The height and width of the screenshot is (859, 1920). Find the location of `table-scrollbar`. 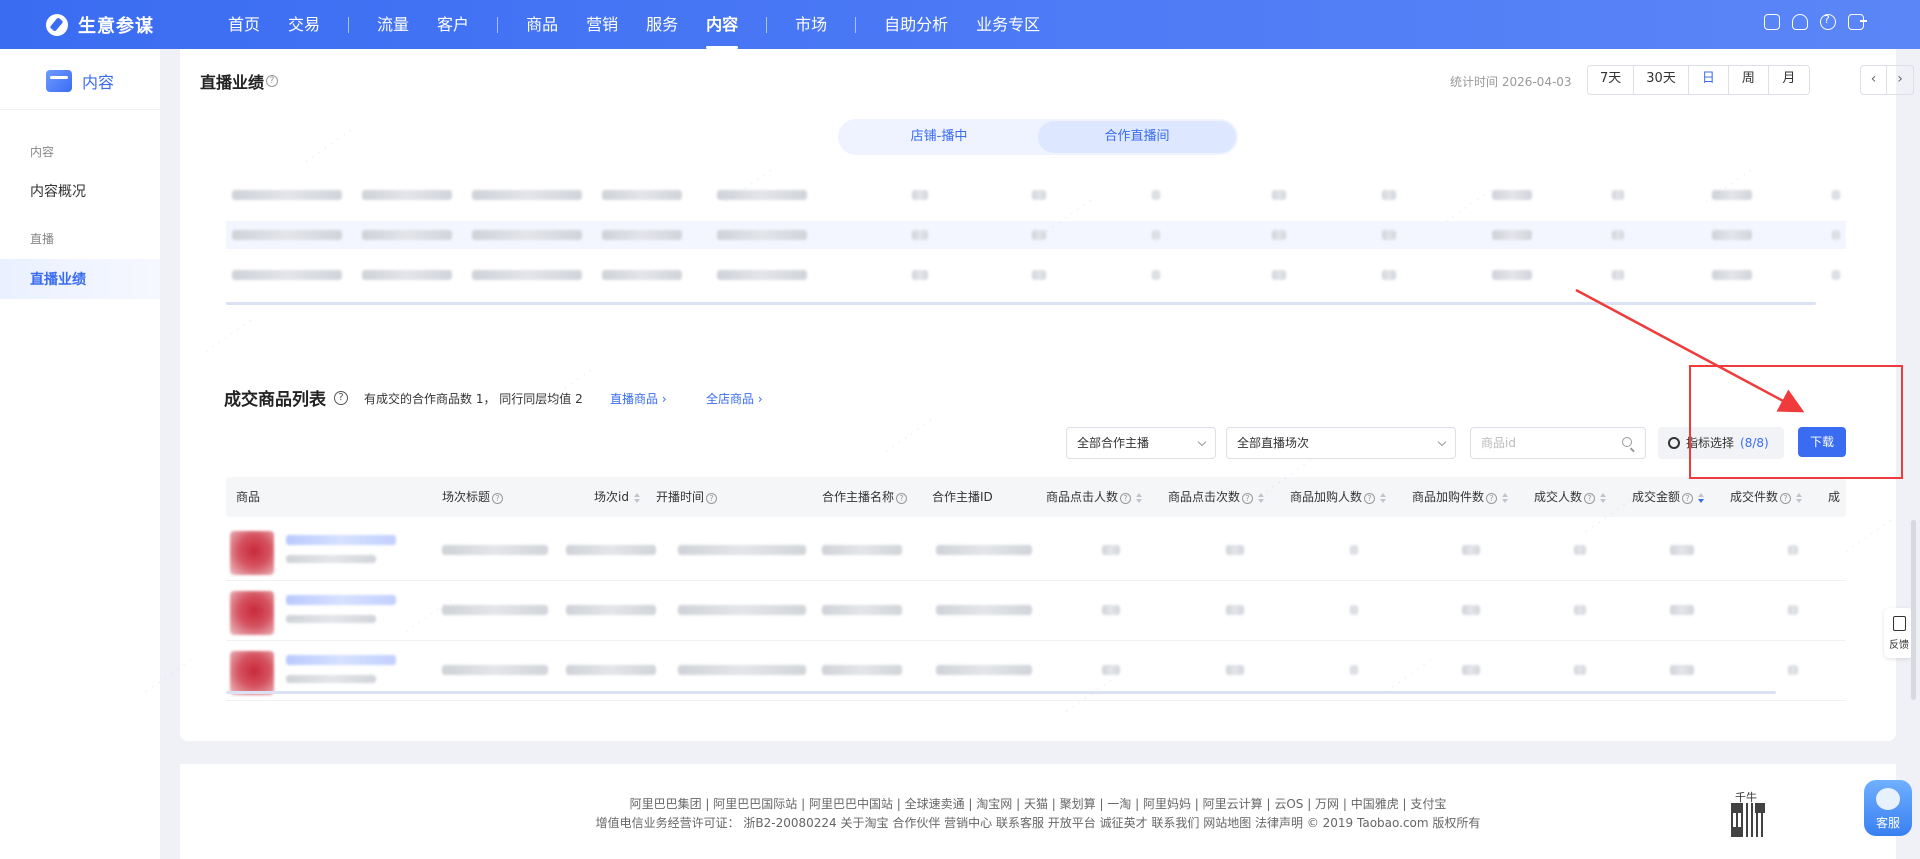

table-scrollbar is located at coordinates (1021, 303).